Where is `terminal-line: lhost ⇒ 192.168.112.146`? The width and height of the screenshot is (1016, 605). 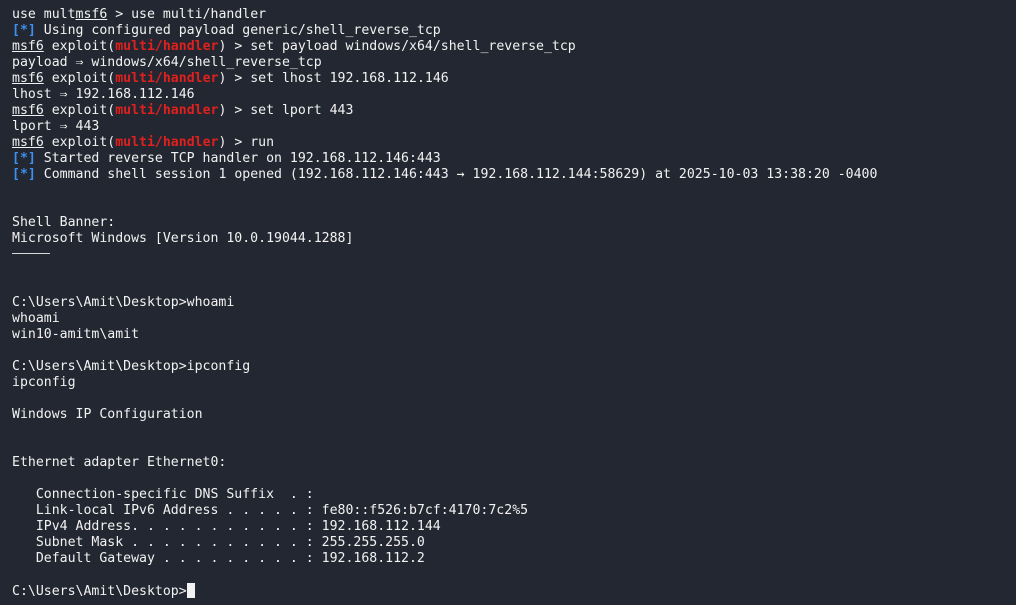 terminal-line: lhost ⇒ 192.168.112.146 is located at coordinates (103, 94).